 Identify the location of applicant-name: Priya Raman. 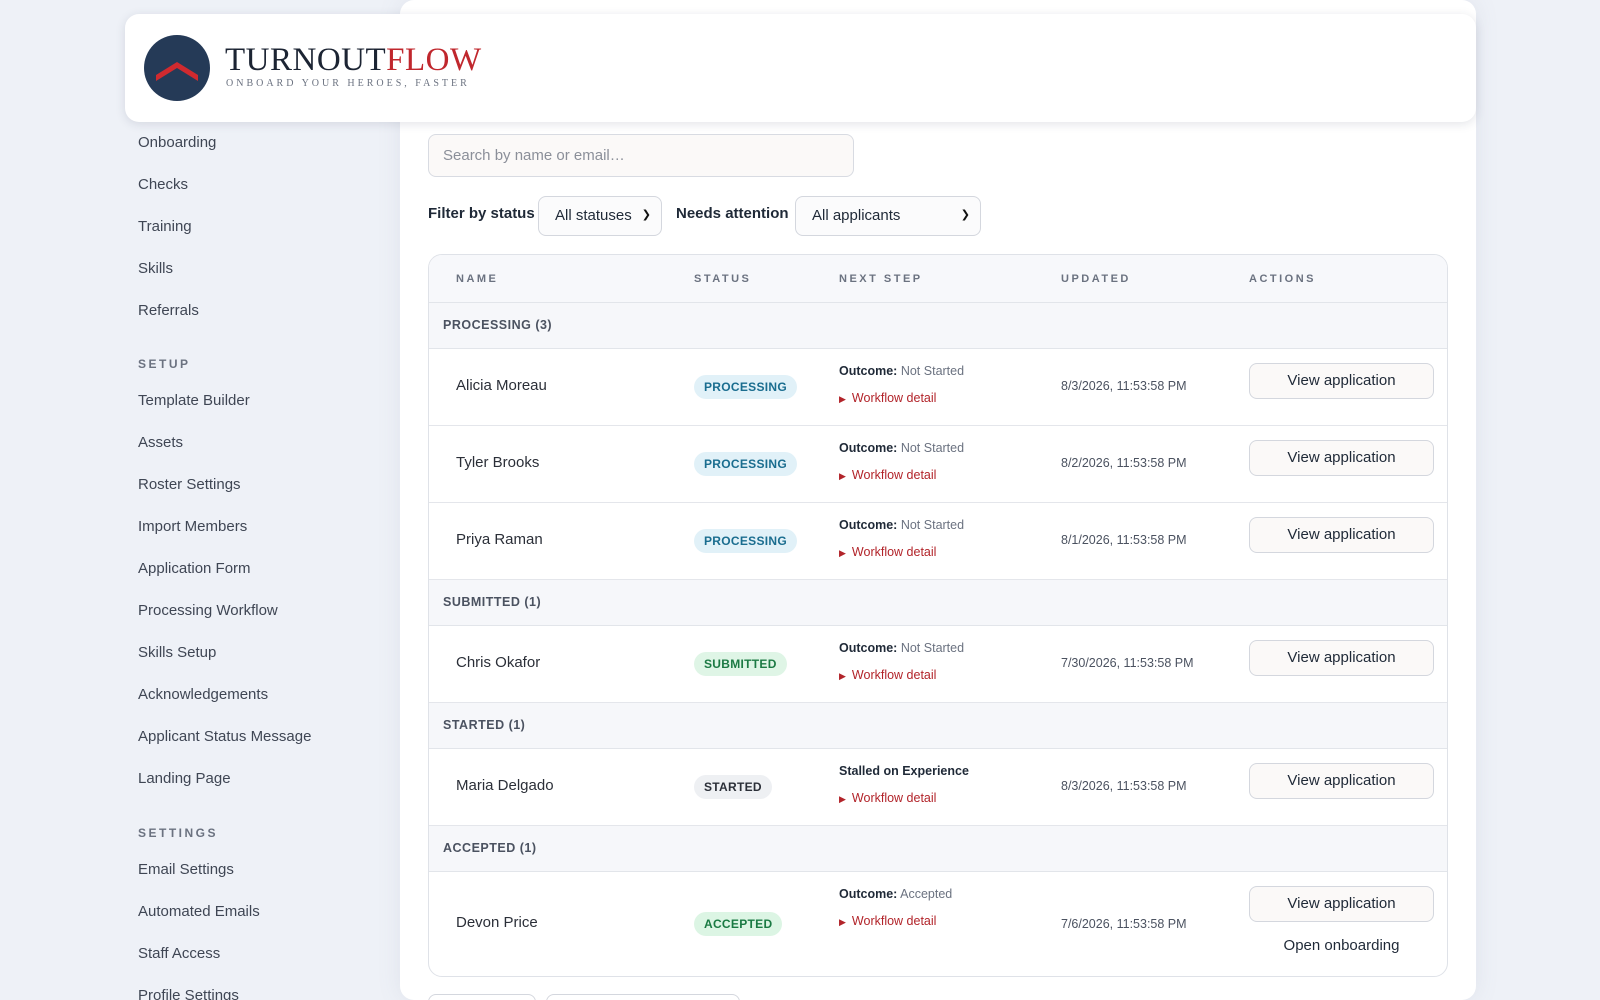
(499, 539).